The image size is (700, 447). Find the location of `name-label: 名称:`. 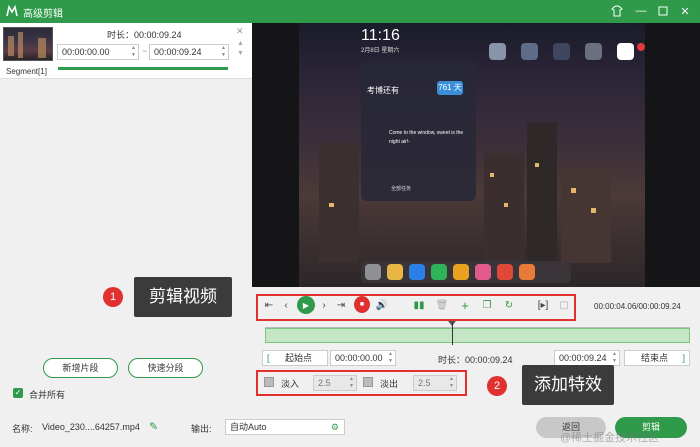

name-label: 名称: is located at coordinates (22, 429).